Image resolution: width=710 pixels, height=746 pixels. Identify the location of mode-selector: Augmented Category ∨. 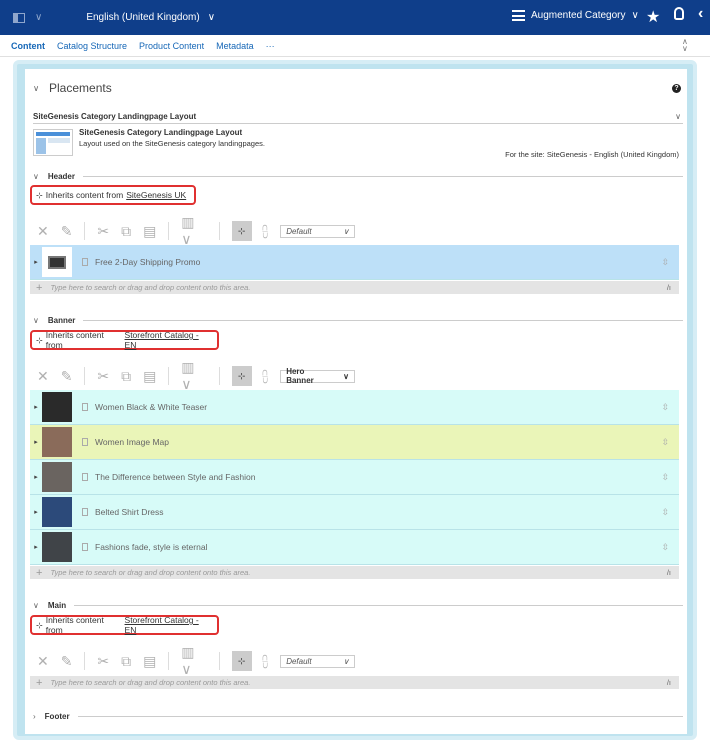
(575, 15).